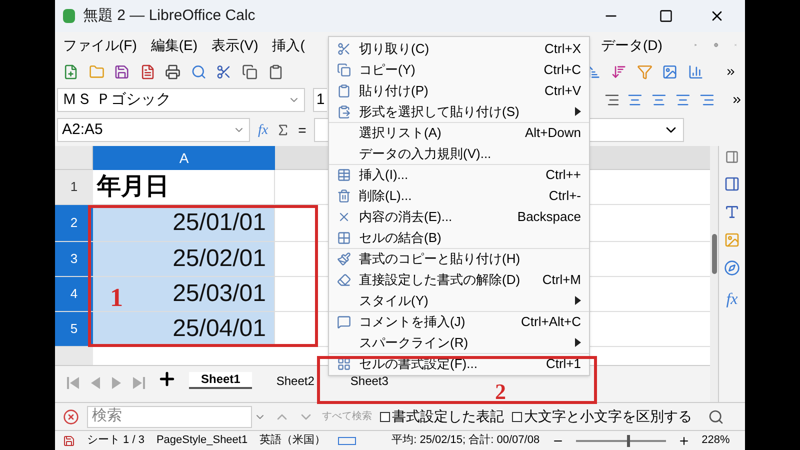 The width and height of the screenshot is (800, 450). What do you see at coordinates (612, 100) in the screenshot?
I see `align-right-icon` at bounding box center [612, 100].